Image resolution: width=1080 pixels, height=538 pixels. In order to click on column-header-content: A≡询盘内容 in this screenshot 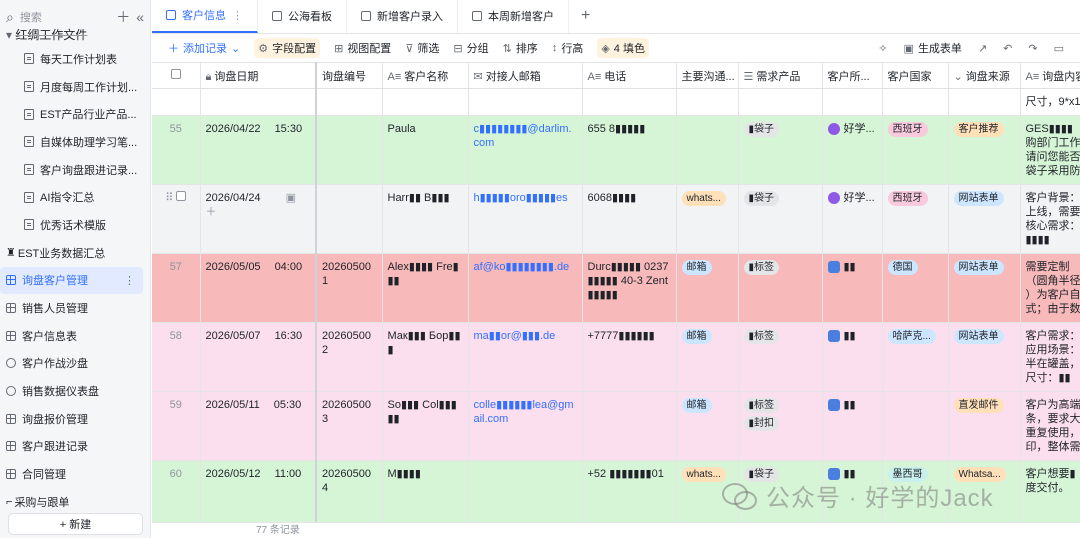, I will do `click(1050, 75)`.